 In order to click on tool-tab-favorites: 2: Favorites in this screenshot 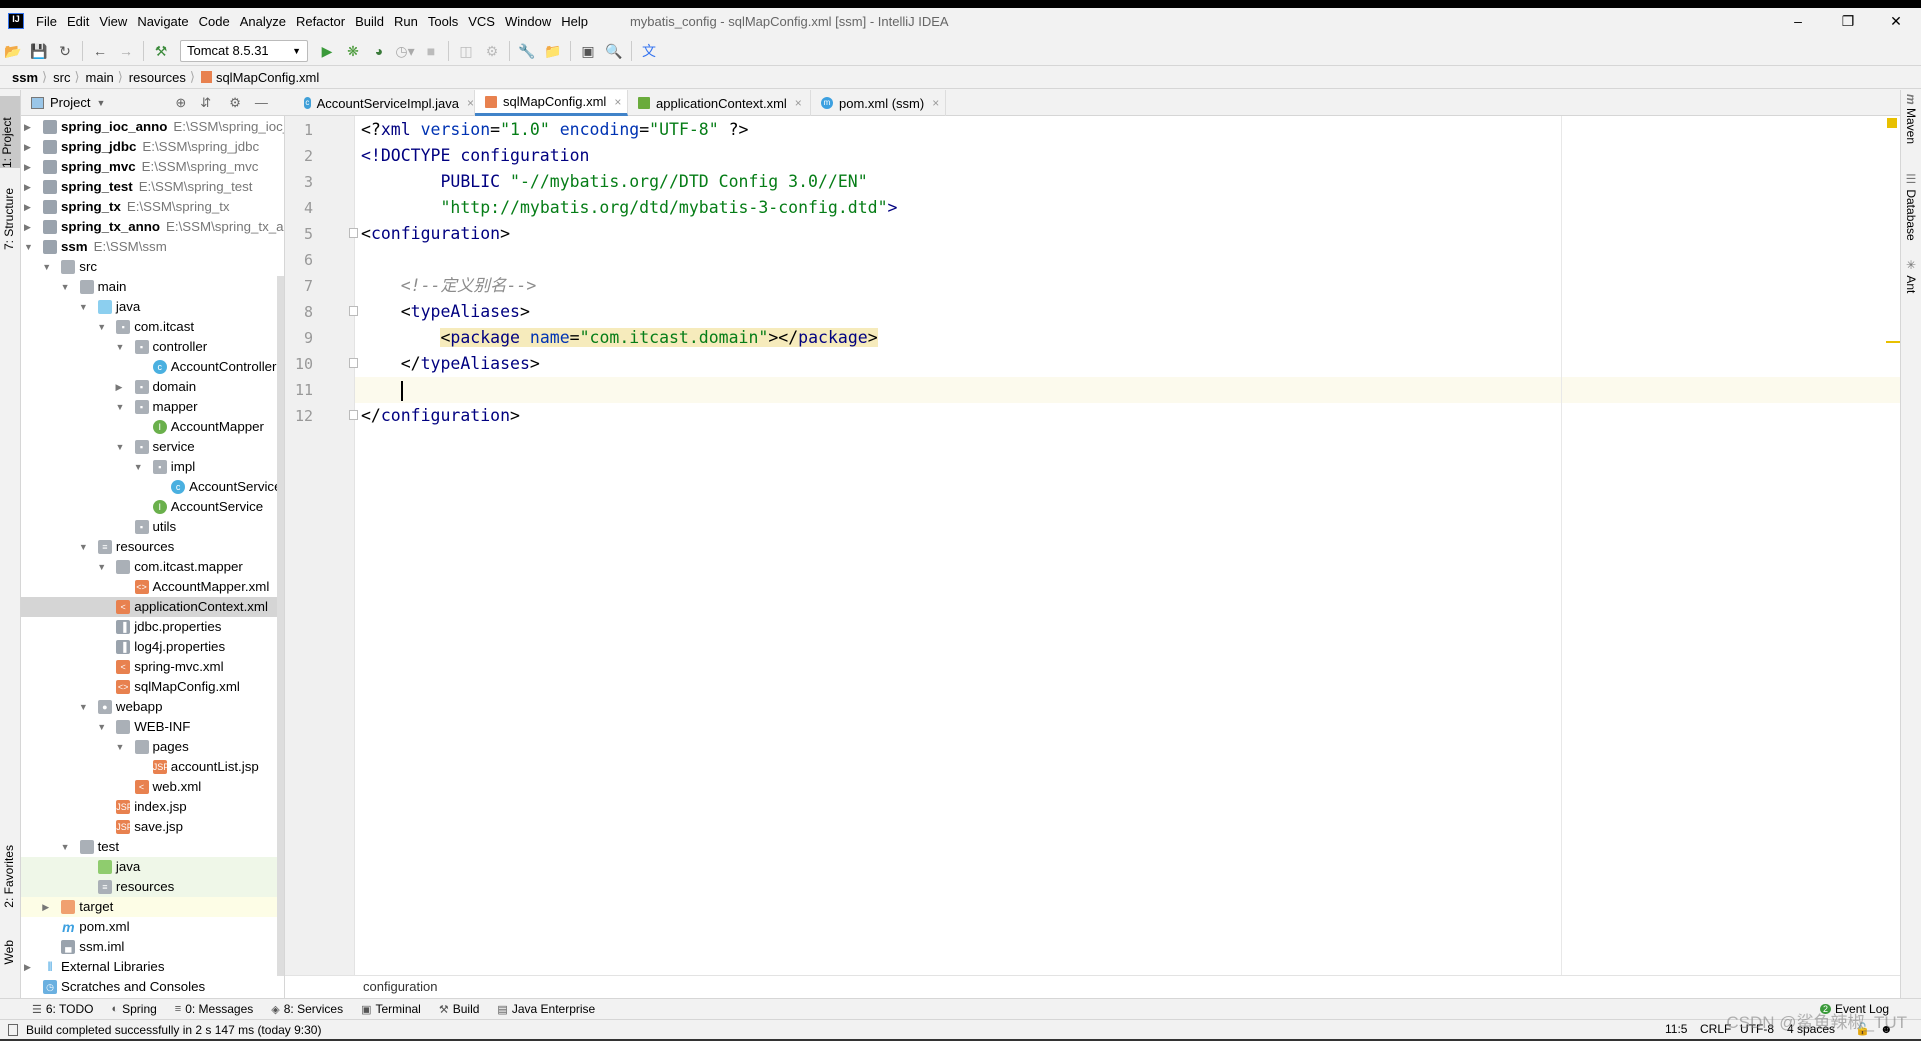, I will do `click(9, 876)`.